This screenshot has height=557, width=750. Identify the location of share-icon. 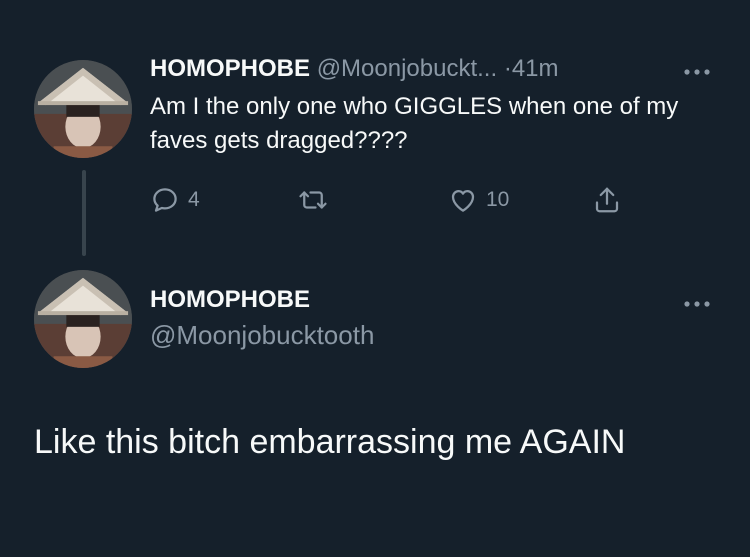
(607, 200).